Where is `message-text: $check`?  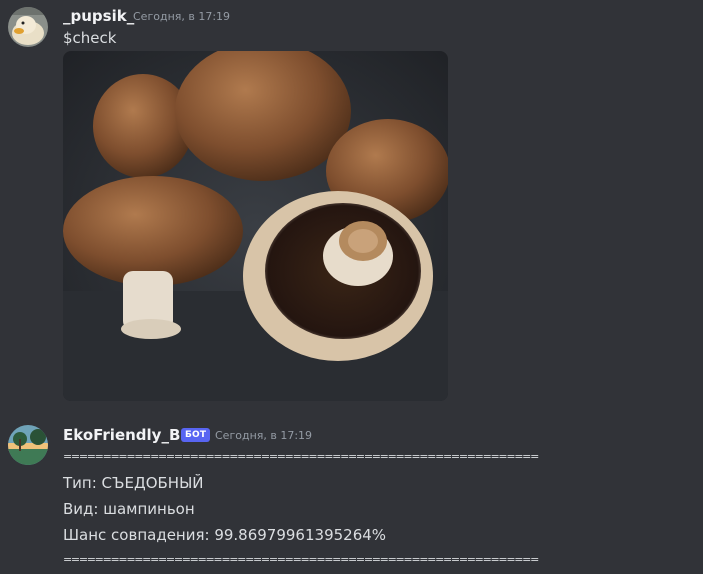 message-text: $check is located at coordinates (90, 38).